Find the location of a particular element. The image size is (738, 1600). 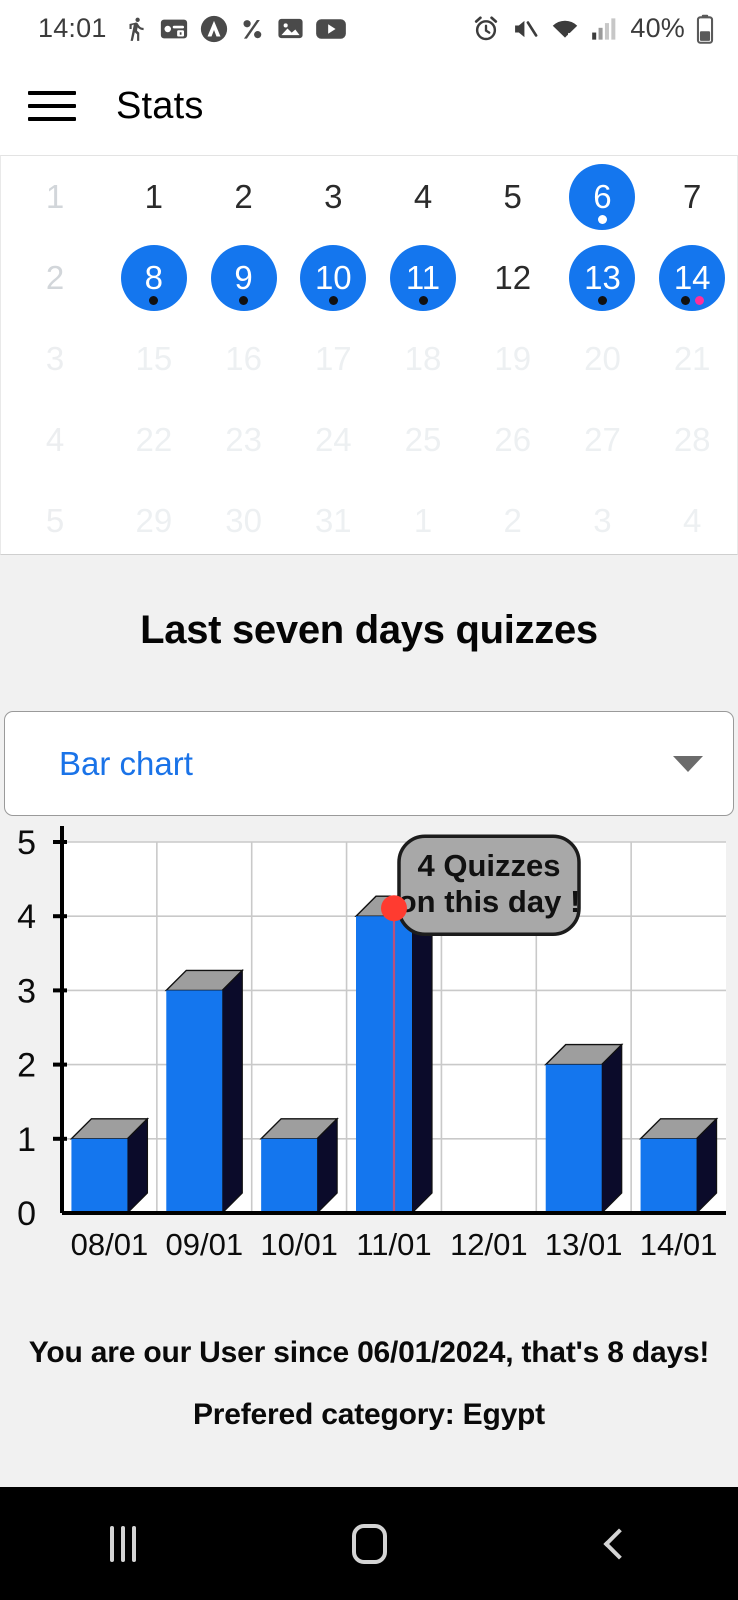

calendar-day-label: 2 is located at coordinates (512, 520).